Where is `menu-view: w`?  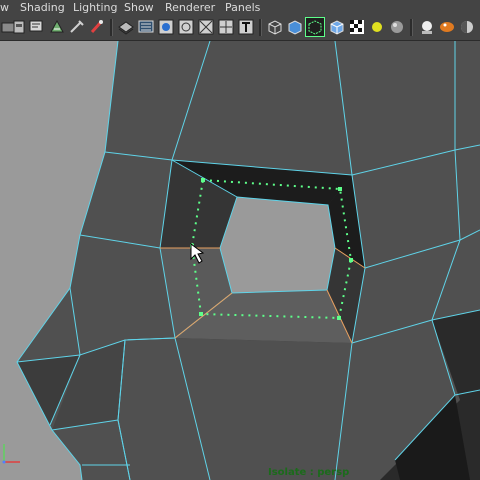 menu-view: w is located at coordinates (4, 7).